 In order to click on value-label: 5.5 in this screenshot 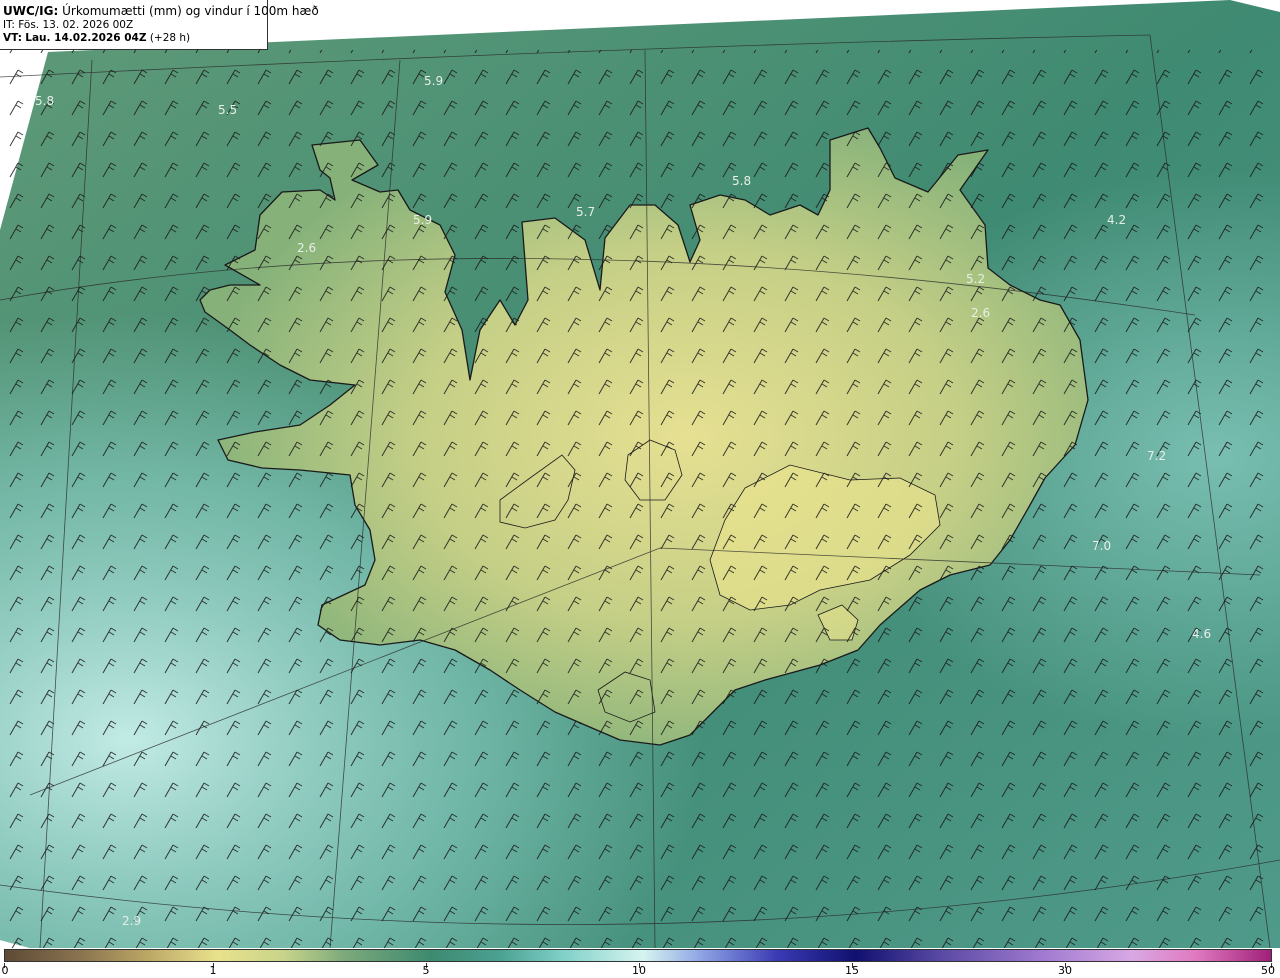, I will do `click(227, 110)`.